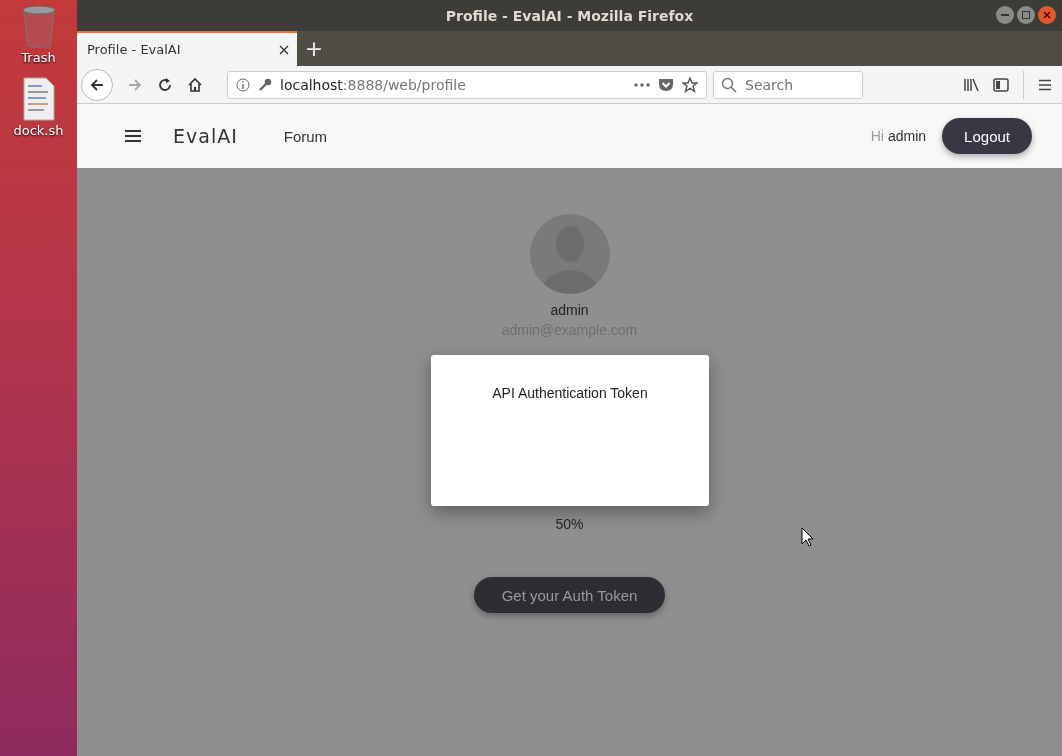 This screenshot has height=756, width=1062. What do you see at coordinates (987, 136) in the screenshot?
I see `logout-button: Logout` at bounding box center [987, 136].